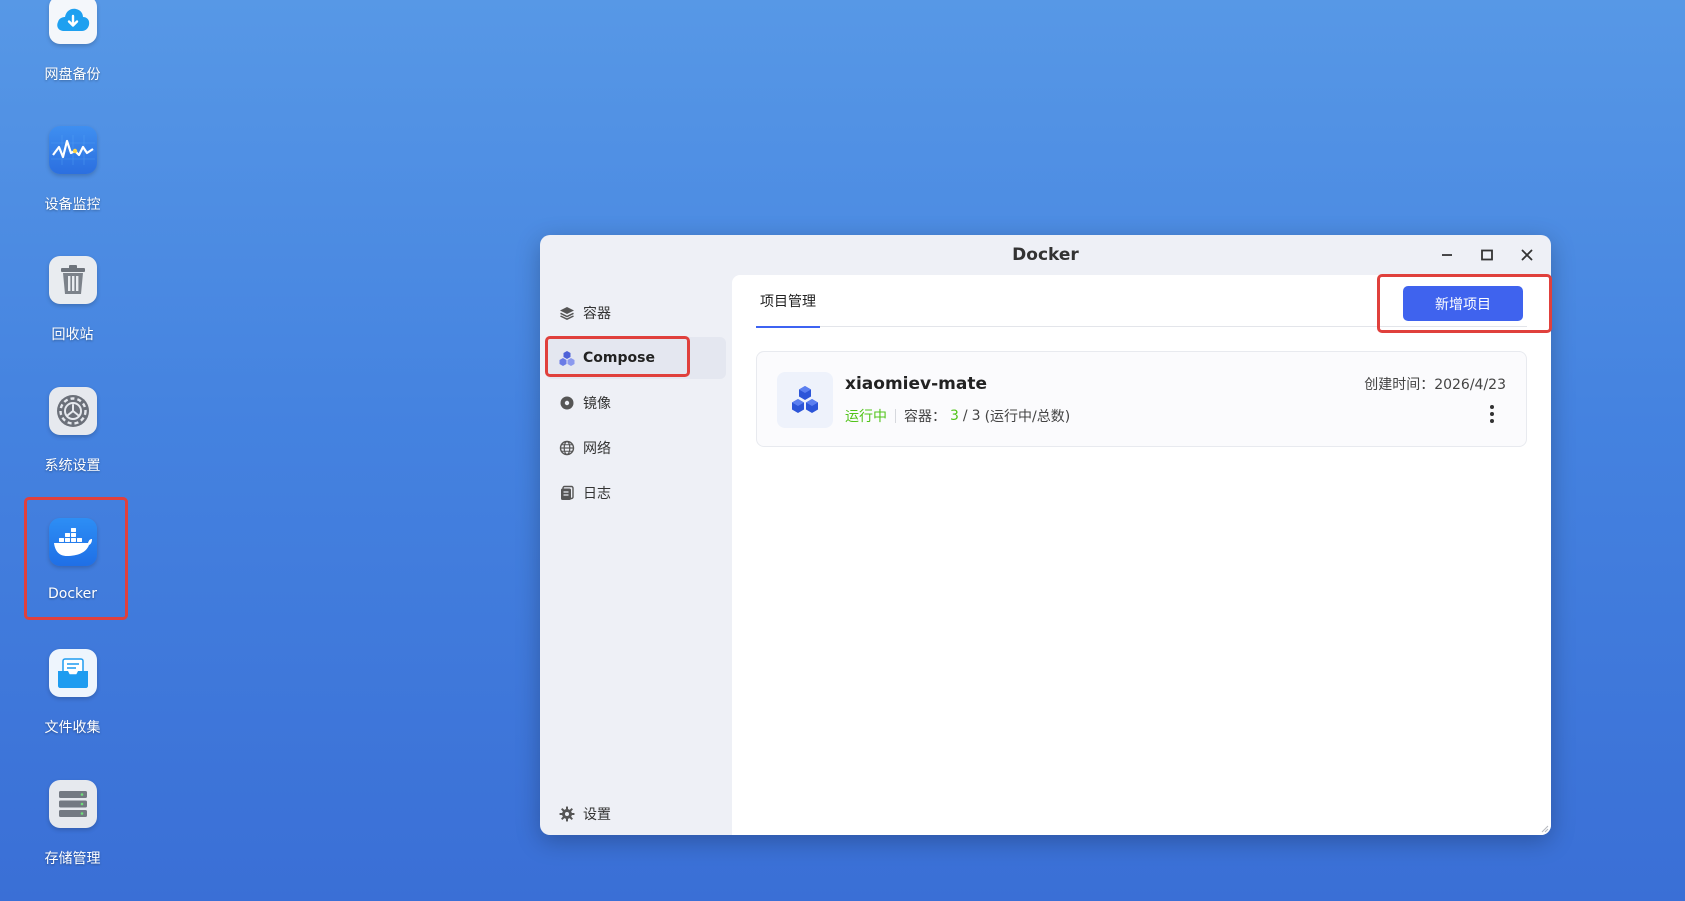 This screenshot has width=1685, height=901. I want to click on minimize-icon, so click(1447, 255).